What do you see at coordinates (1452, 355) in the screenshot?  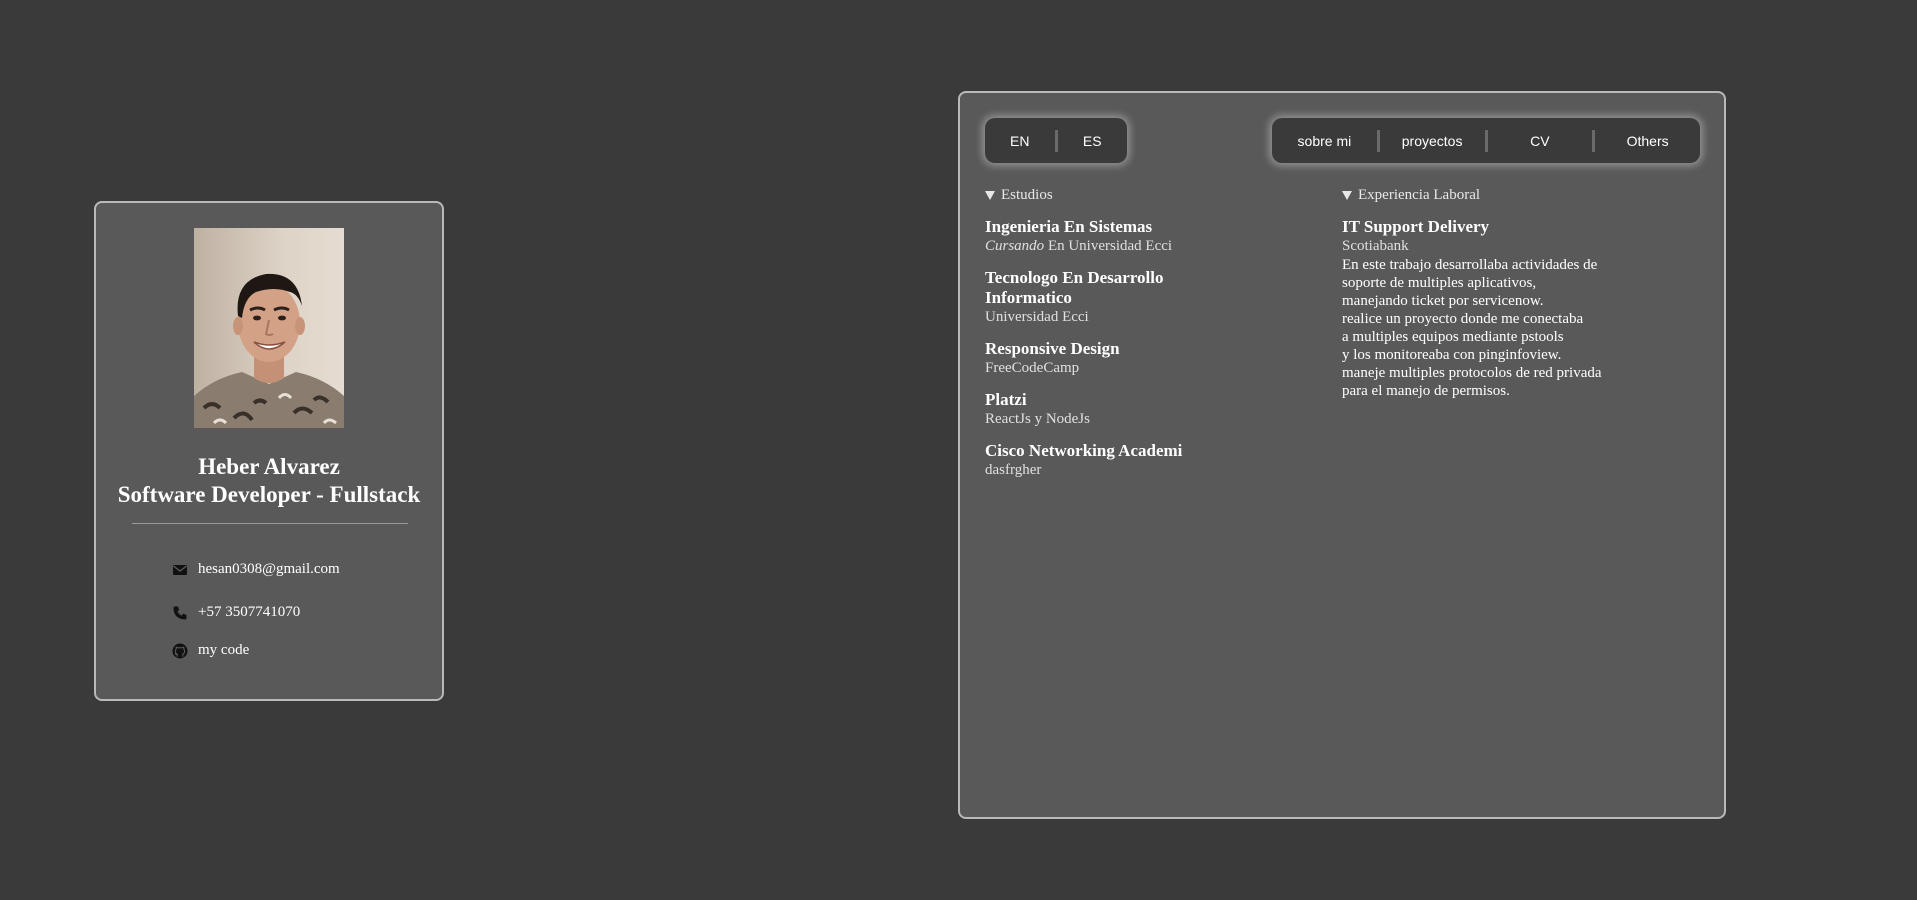 I see `experience-description-line: y los monitoreaba con pinginfoview.` at bounding box center [1452, 355].